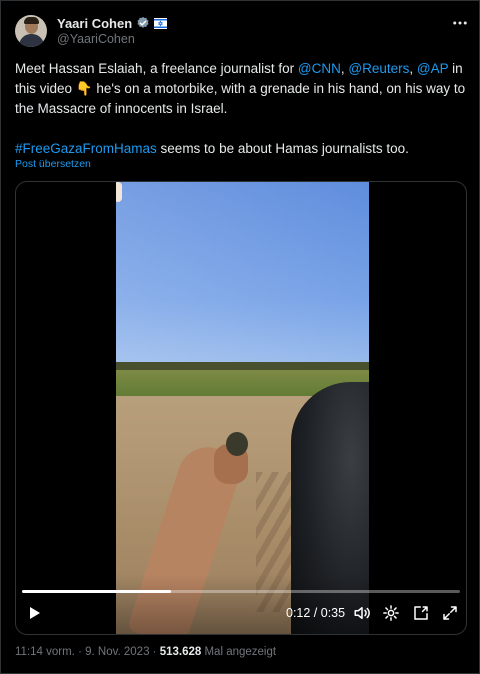  Describe the element at coordinates (53, 164) in the screenshot. I see `translate-post-link: Post übersetzen` at that location.